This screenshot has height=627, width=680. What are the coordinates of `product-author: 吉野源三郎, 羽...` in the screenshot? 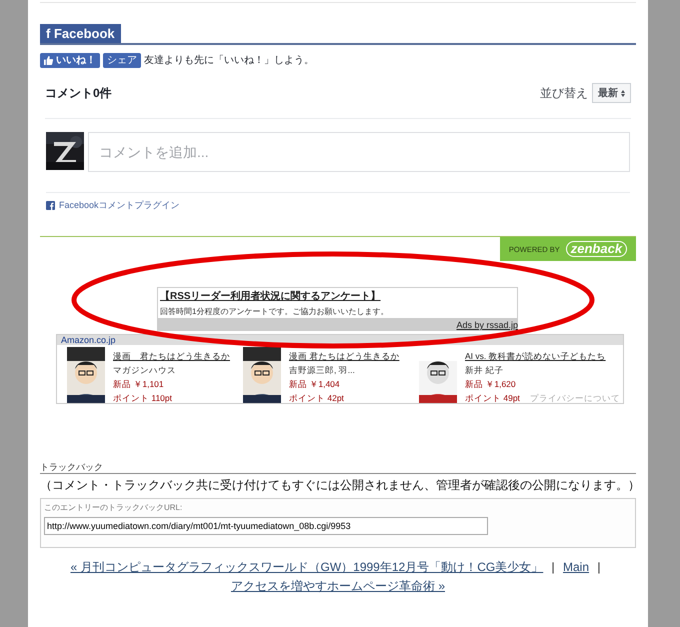 It's located at (322, 371).